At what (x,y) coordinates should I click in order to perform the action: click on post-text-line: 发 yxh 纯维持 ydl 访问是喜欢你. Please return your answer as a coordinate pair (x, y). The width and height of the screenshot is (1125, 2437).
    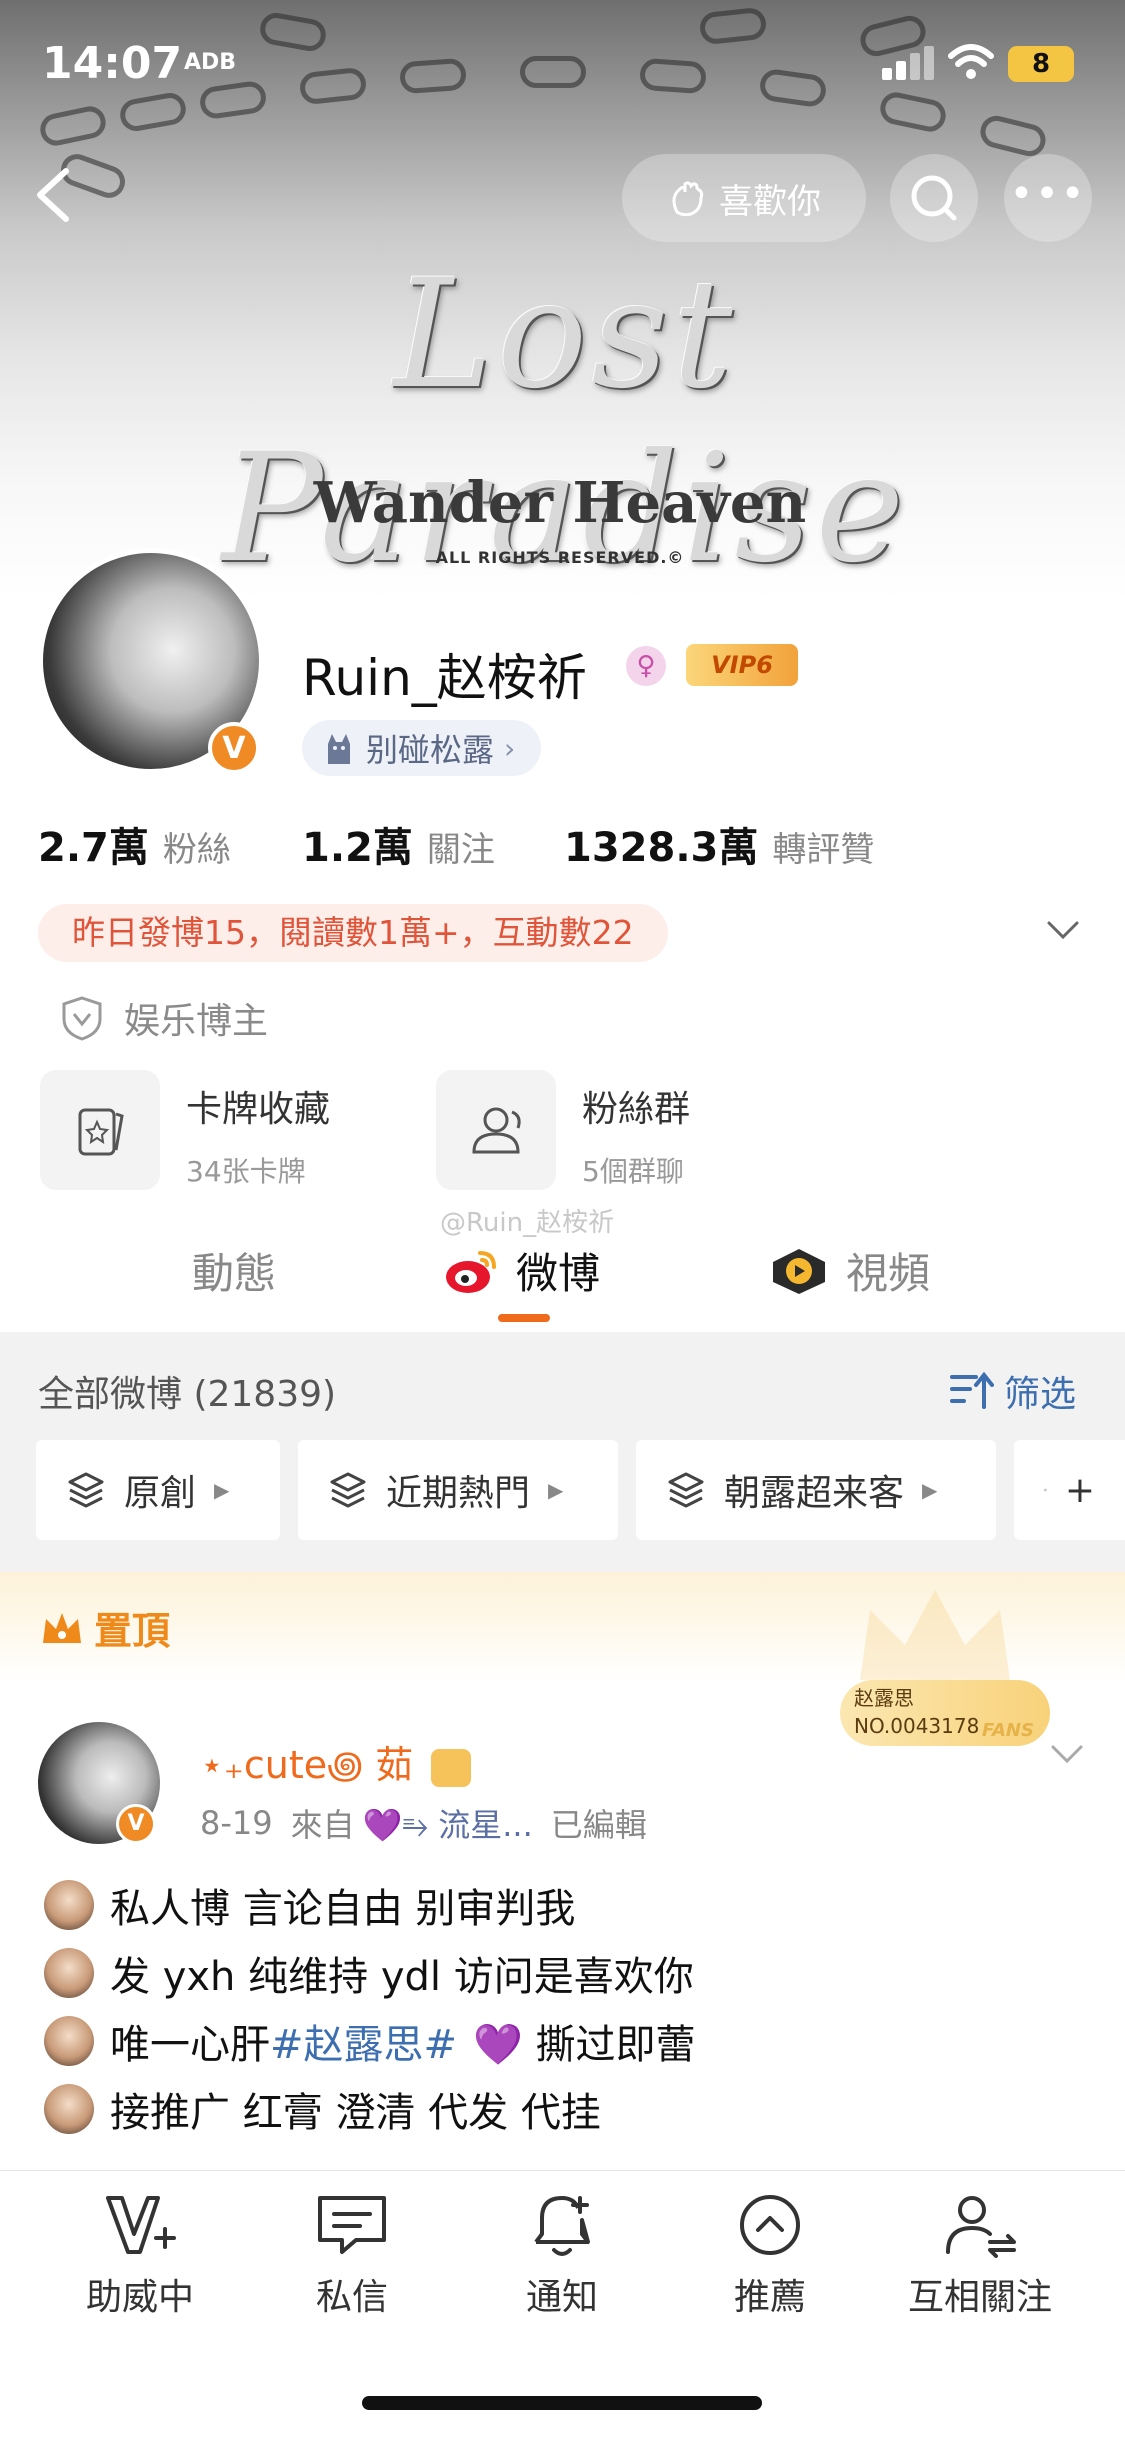
    Looking at the image, I should click on (369, 1973).